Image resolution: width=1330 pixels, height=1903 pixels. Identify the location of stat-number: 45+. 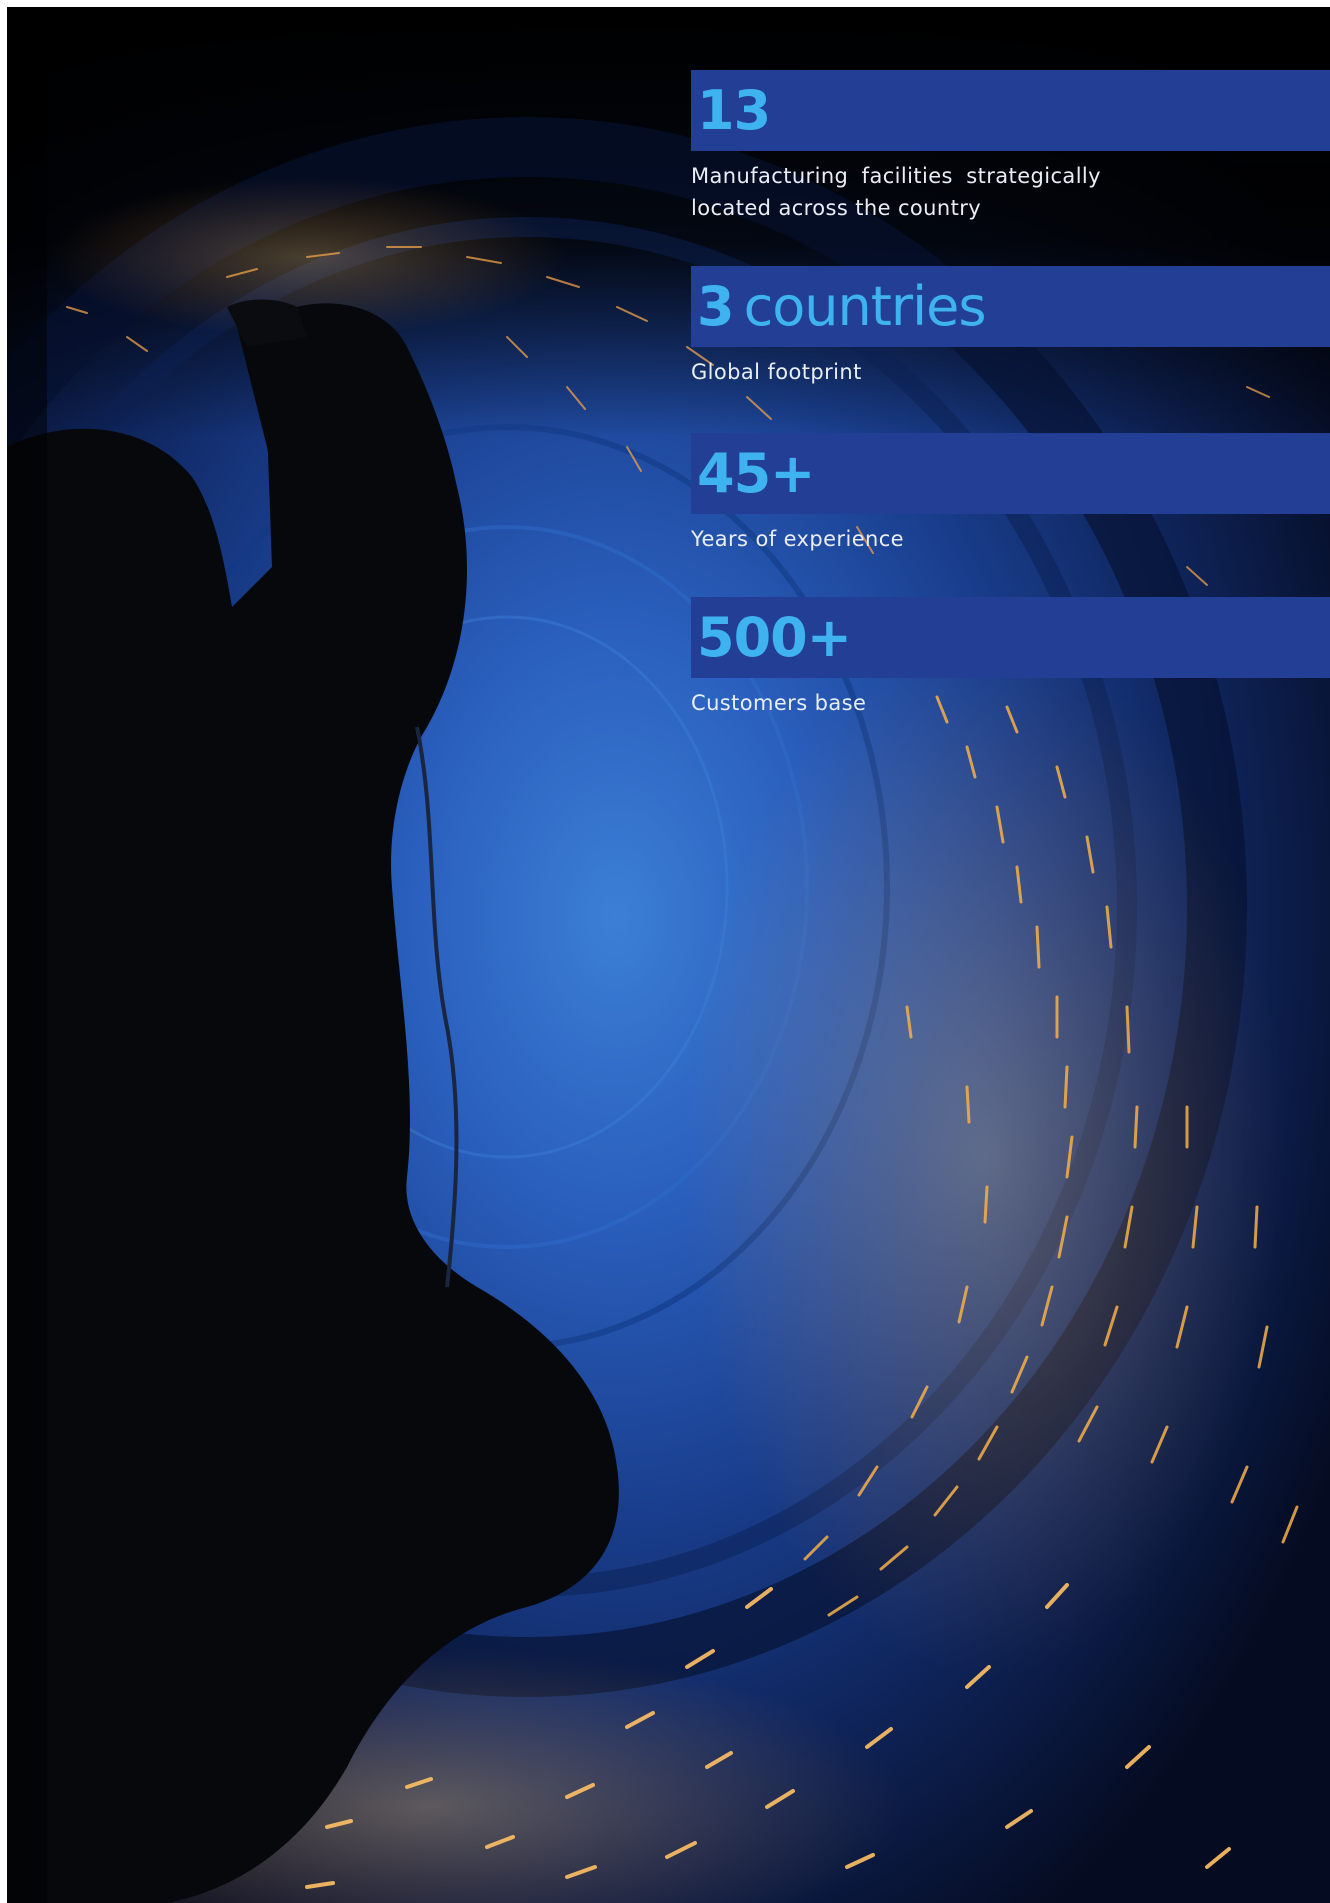
(756, 473).